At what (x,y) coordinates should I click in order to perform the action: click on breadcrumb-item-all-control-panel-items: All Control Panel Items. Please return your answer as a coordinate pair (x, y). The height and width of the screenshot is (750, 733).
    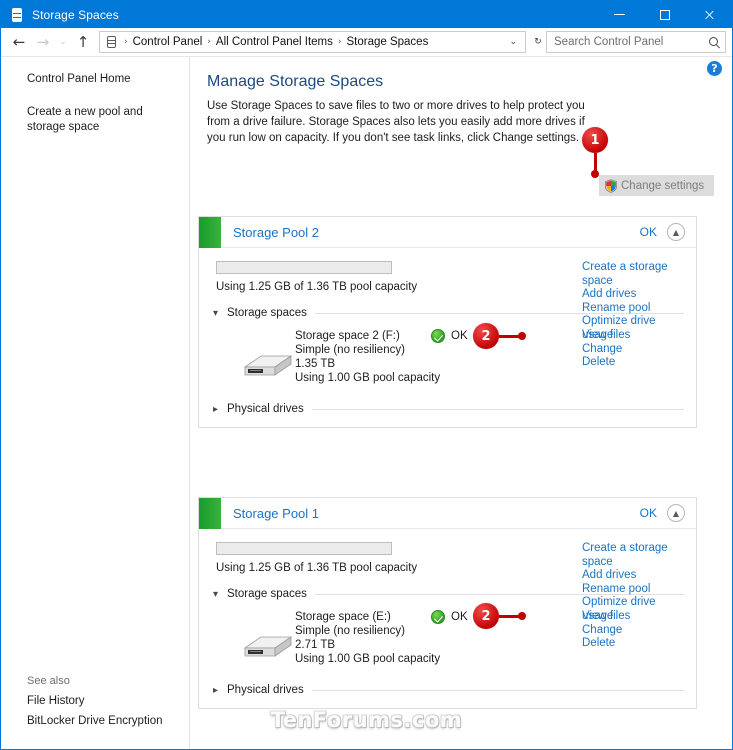
    Looking at the image, I should click on (274, 42).